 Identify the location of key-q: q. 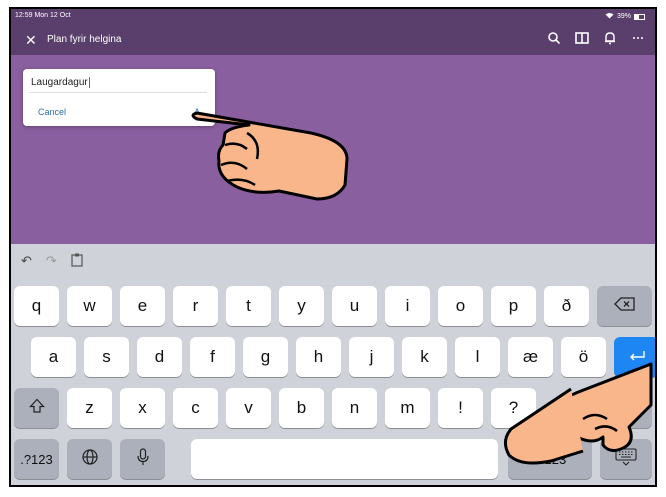
(36, 306).